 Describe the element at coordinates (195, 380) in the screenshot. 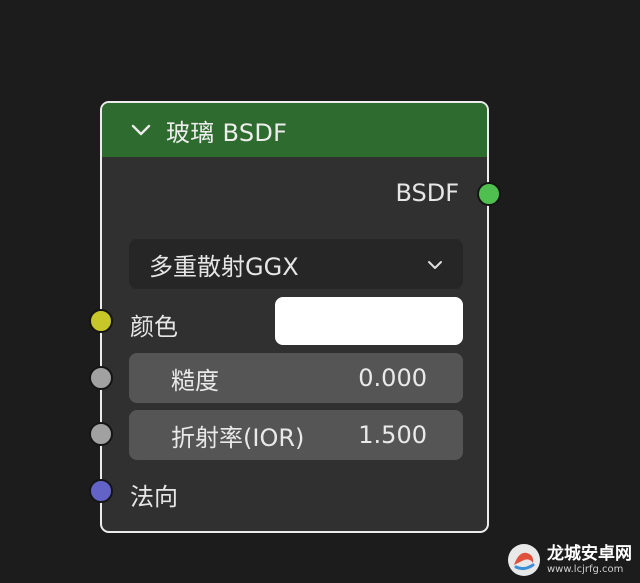

I see `roughness-label: 糙度` at that location.